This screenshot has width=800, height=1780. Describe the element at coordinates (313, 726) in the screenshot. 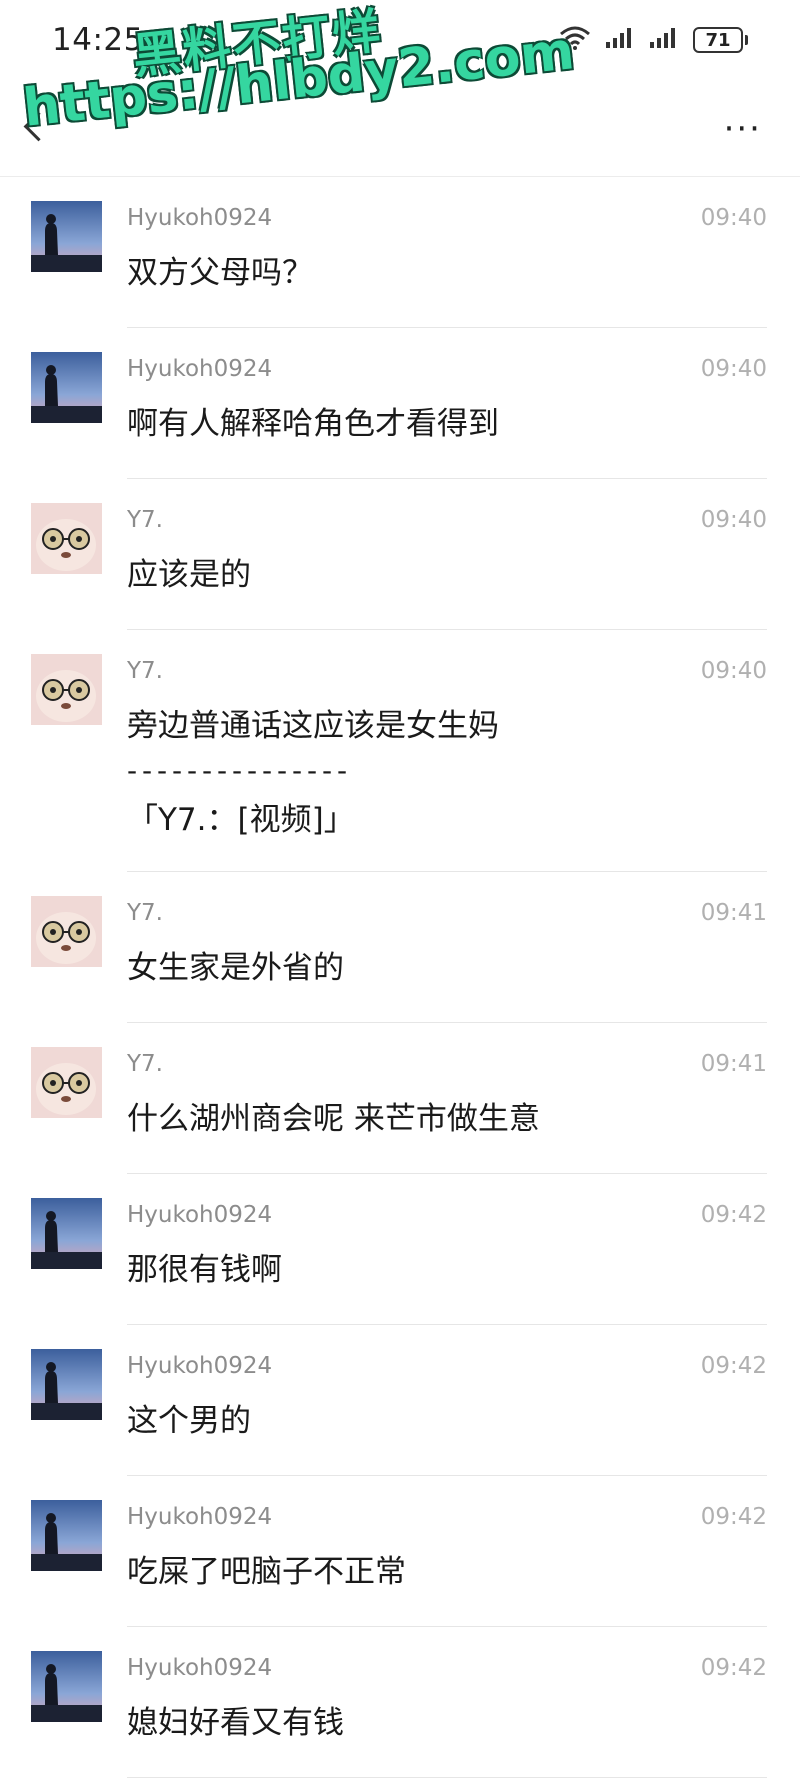

I see `message-text: 旁边普通话这应该是女生妈` at that location.